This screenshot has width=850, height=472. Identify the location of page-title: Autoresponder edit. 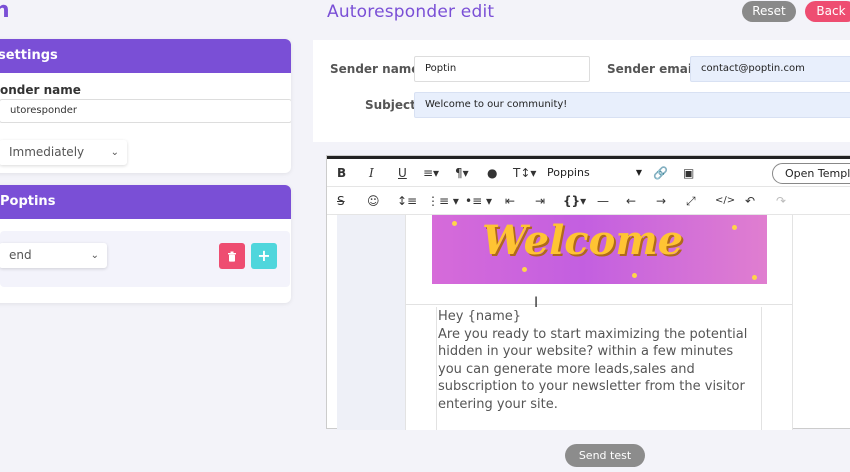
(411, 12).